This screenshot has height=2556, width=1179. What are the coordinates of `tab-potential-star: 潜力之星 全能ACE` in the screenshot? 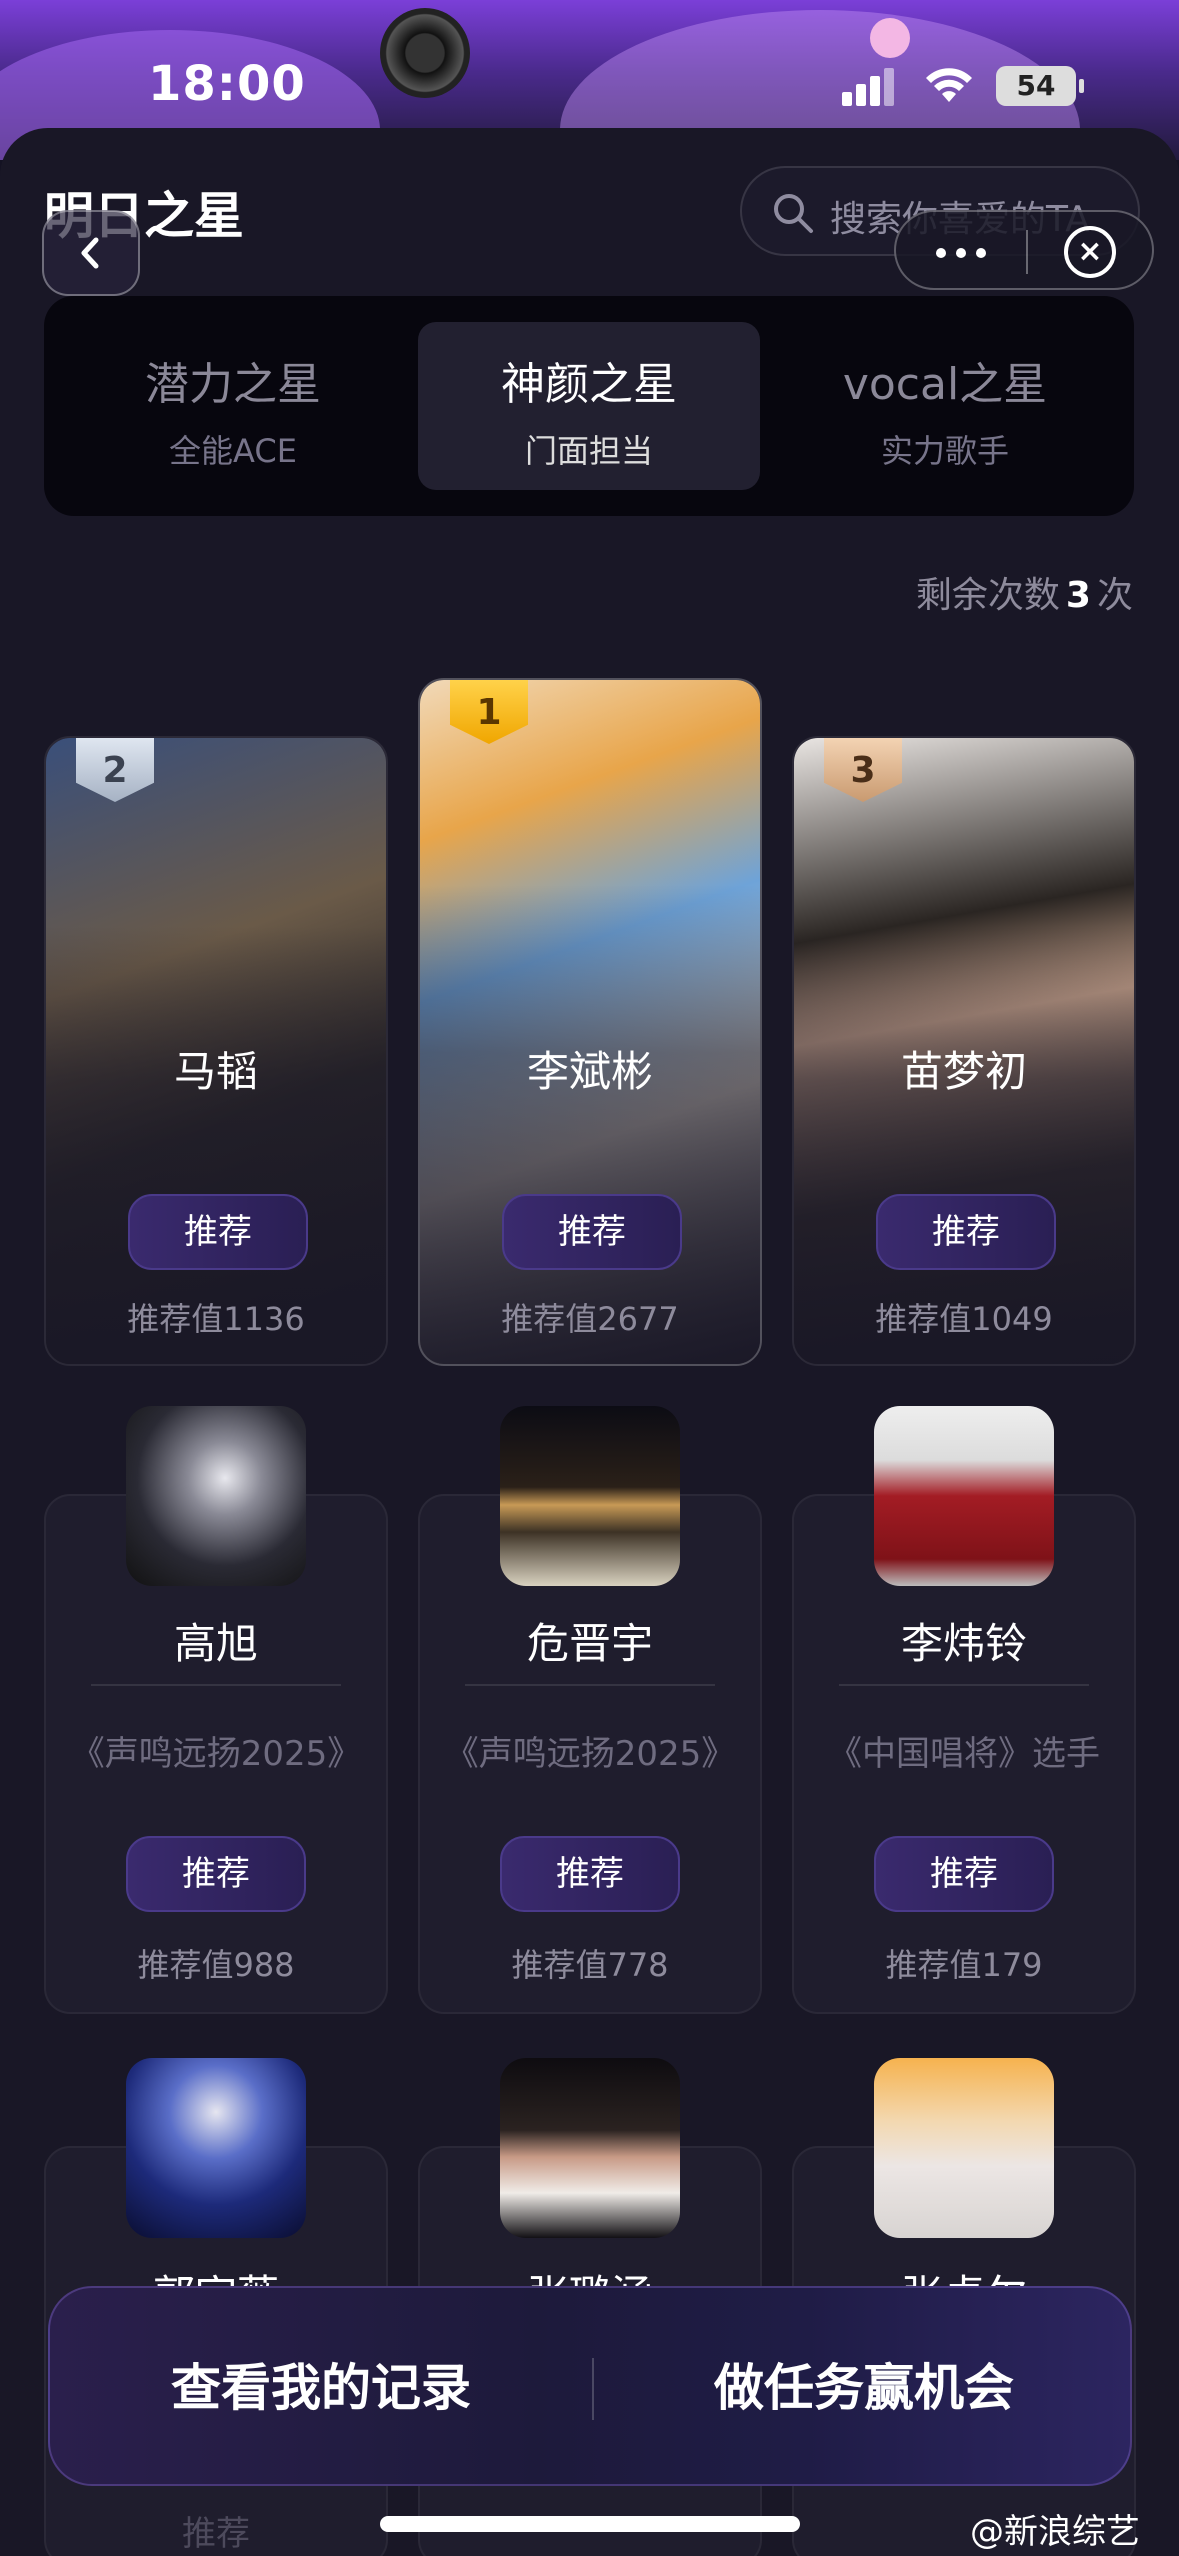 It's located at (233, 406).